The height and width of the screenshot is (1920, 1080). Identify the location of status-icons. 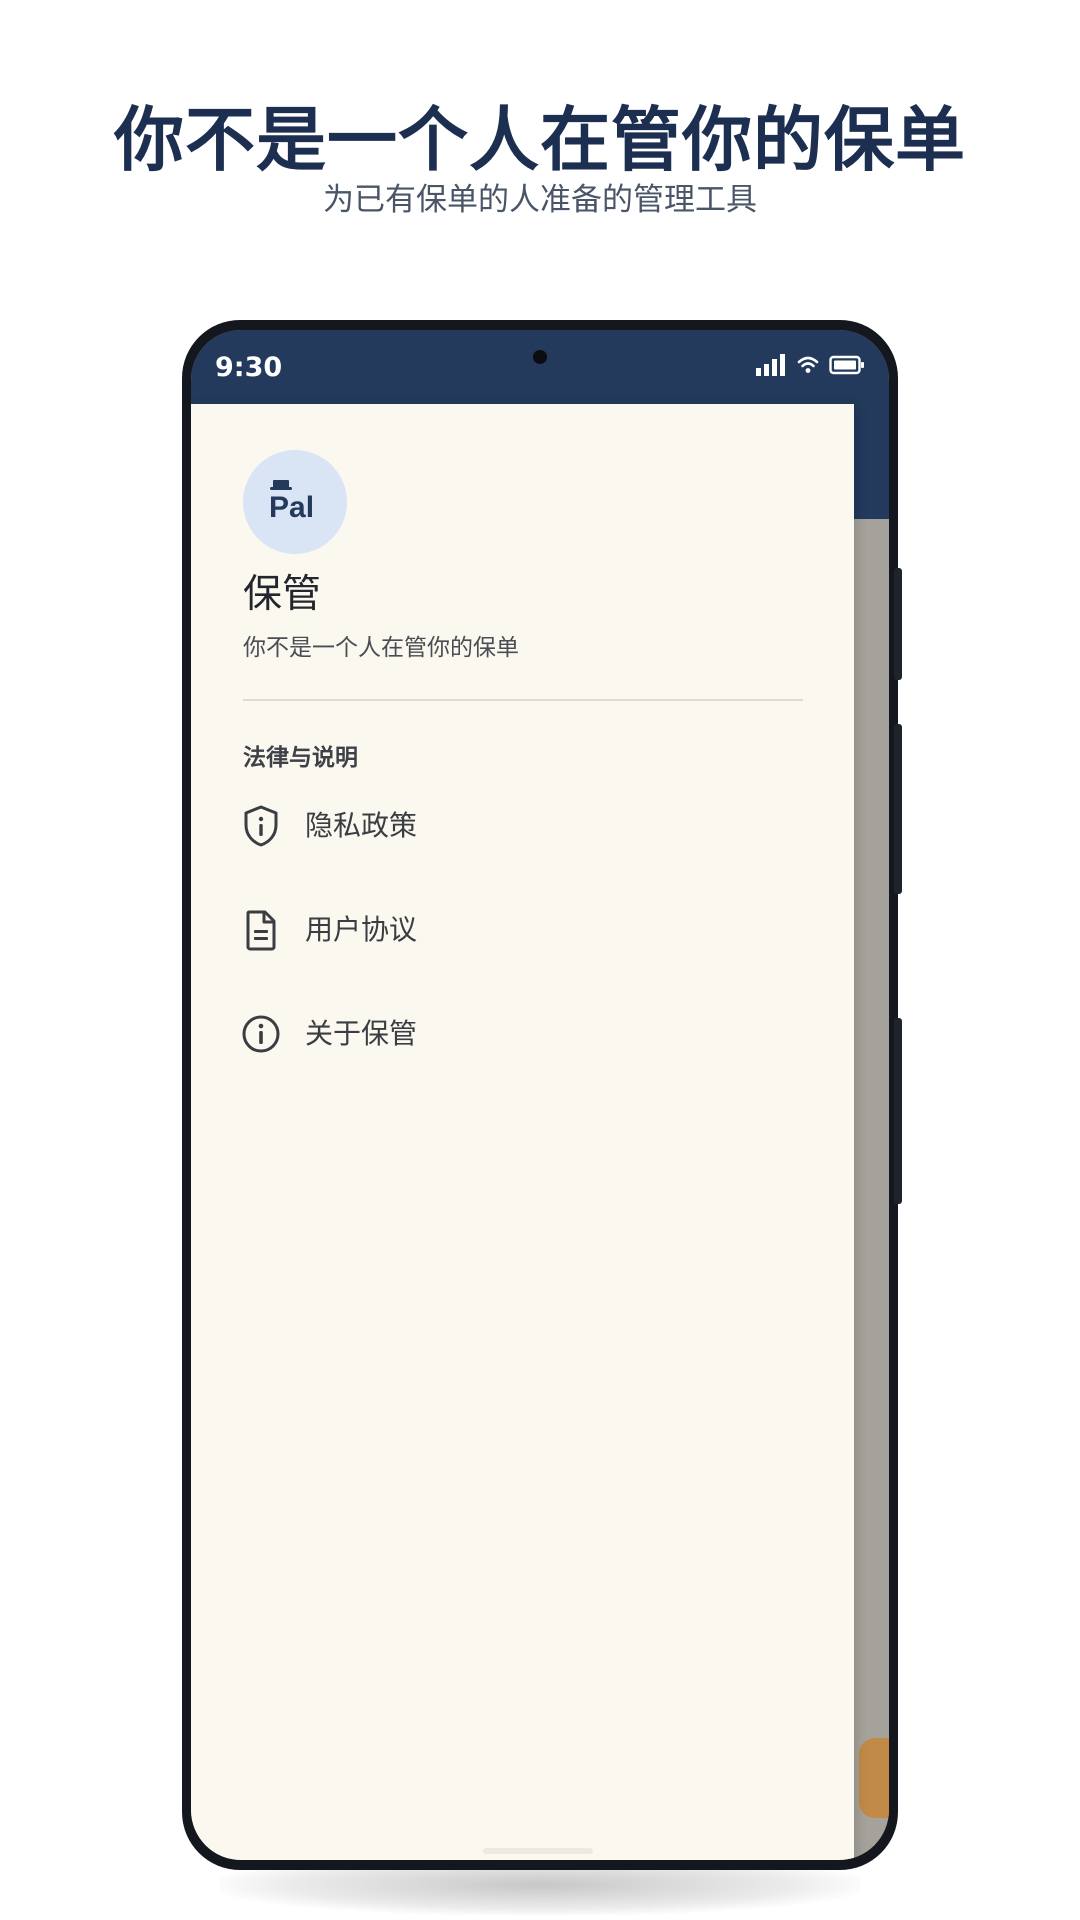
(810, 367).